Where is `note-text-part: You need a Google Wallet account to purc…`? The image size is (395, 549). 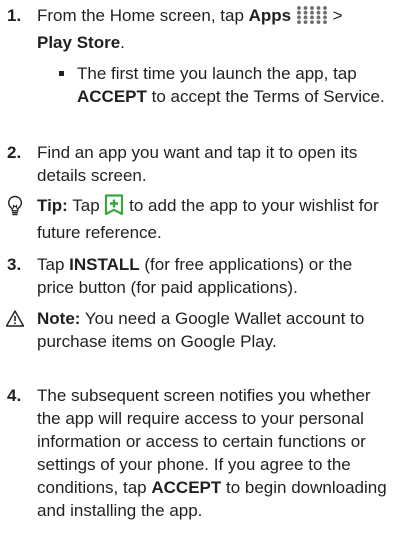
note-text-part: You need a Google Wallet account to purc… is located at coordinates (201, 330).